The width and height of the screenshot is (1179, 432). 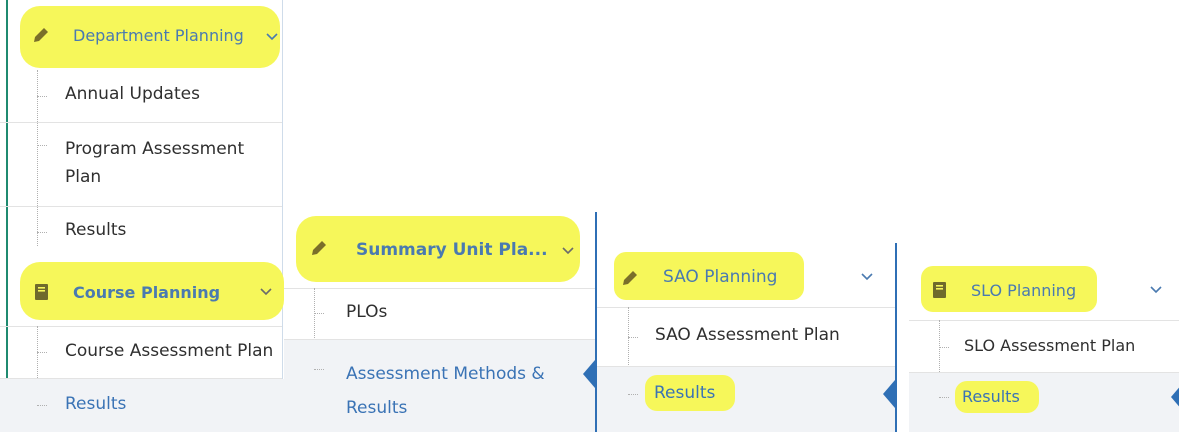 I want to click on panel-sao-planning: SAO Planning SAO Assessment Plan Results, so click(x=747, y=337).